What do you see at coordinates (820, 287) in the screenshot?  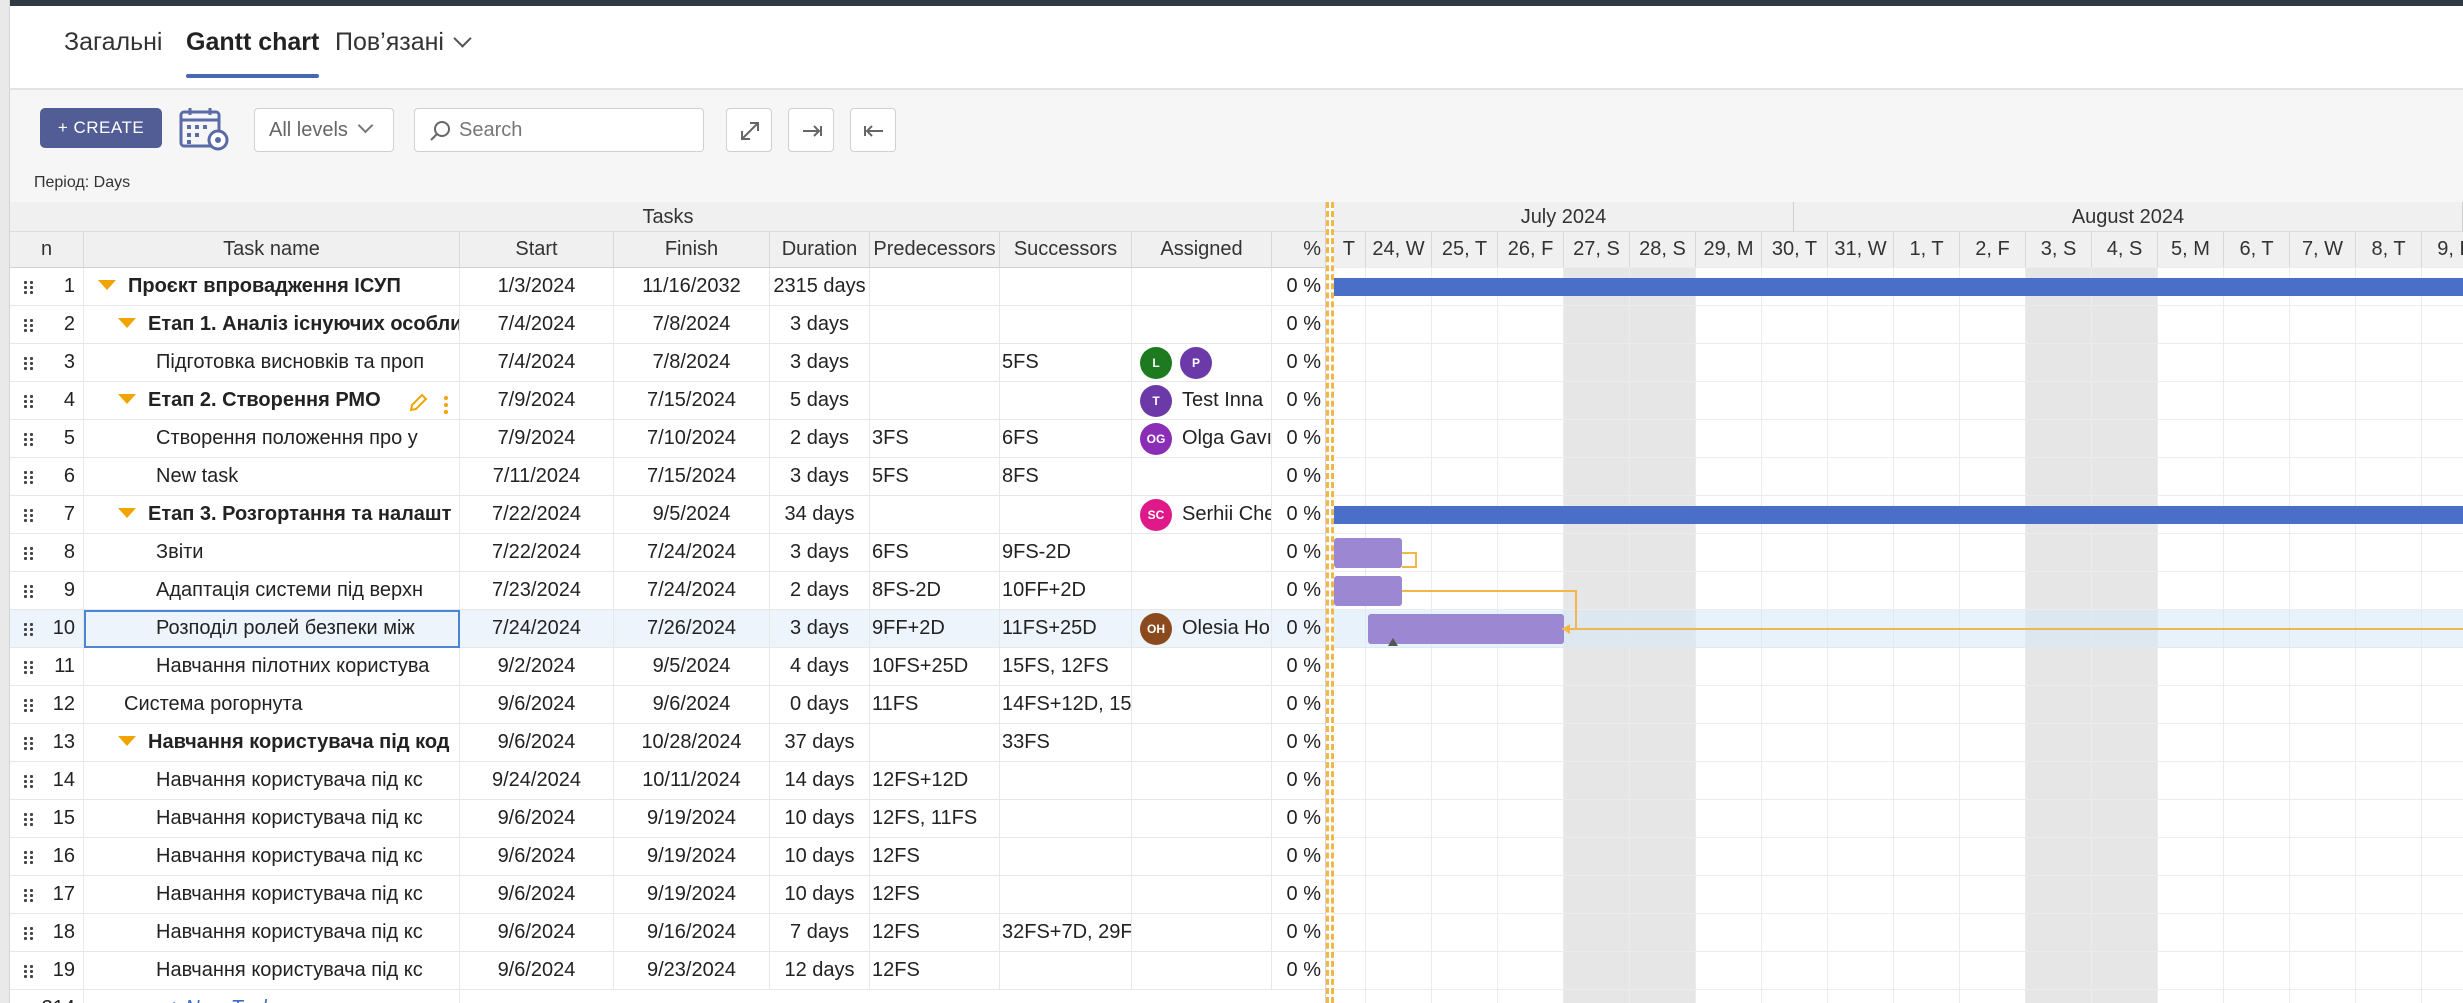 I see `duration-cell: 2315 days` at bounding box center [820, 287].